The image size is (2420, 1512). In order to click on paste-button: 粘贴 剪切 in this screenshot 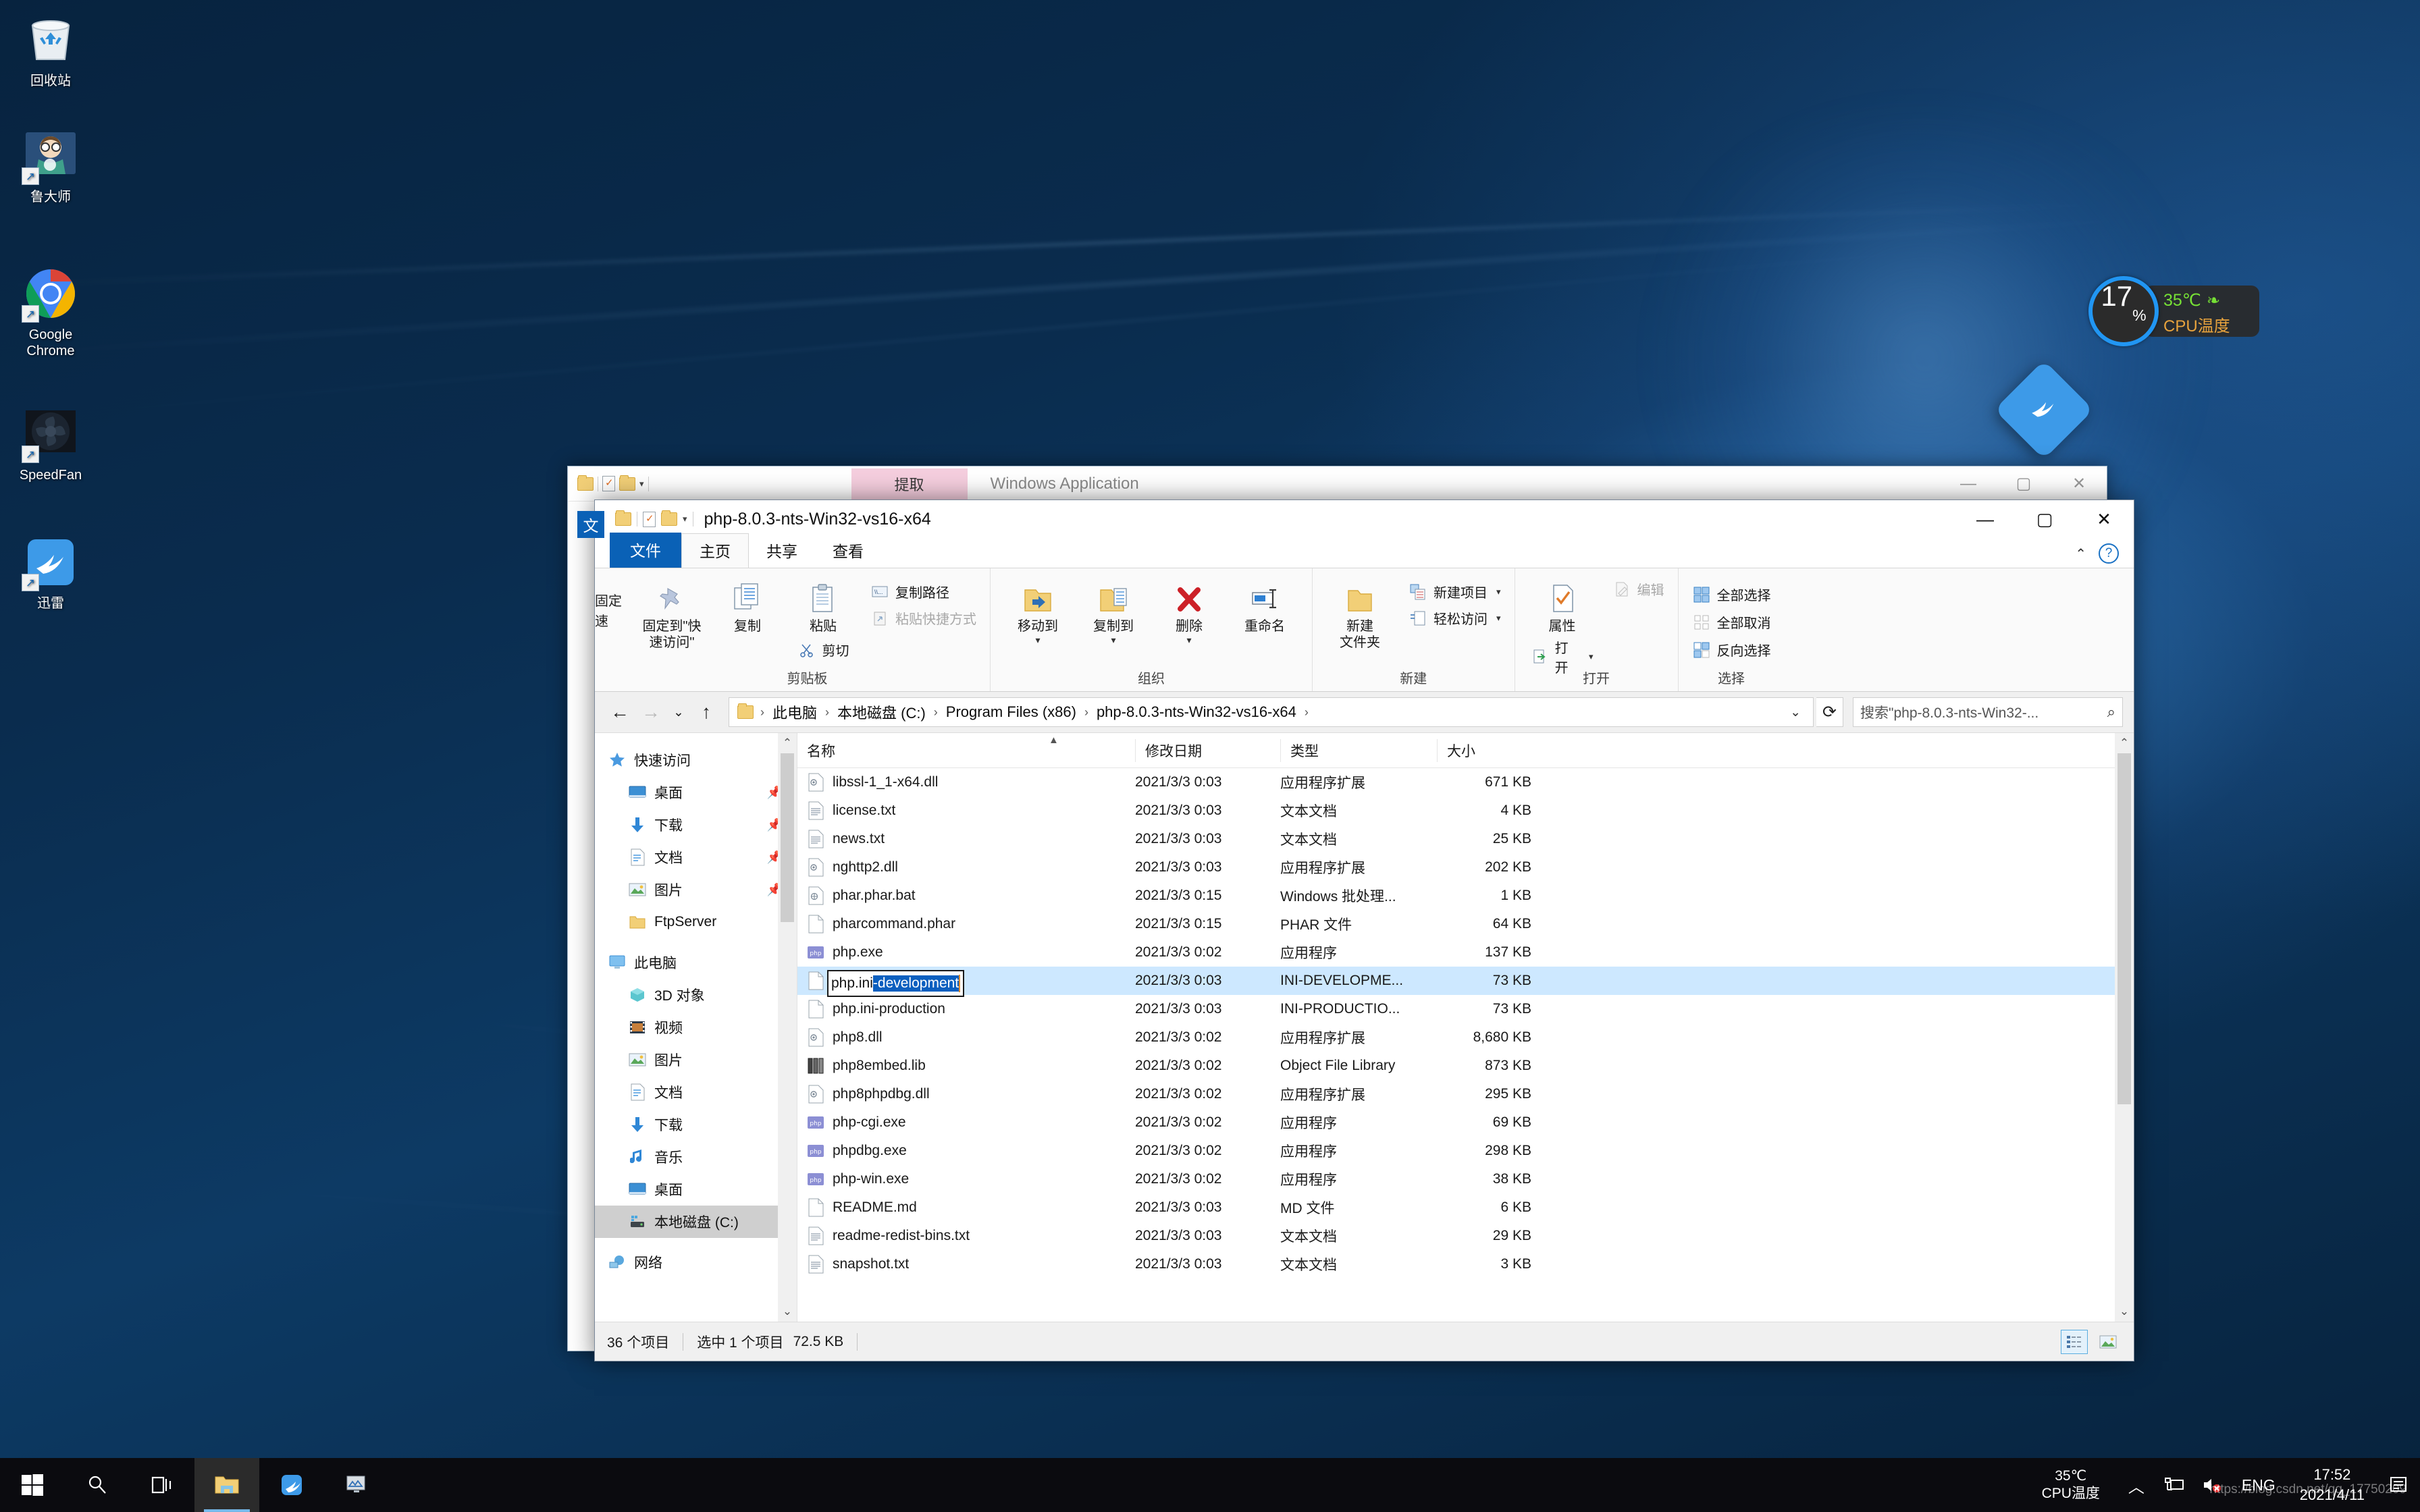, I will do `click(823, 617)`.